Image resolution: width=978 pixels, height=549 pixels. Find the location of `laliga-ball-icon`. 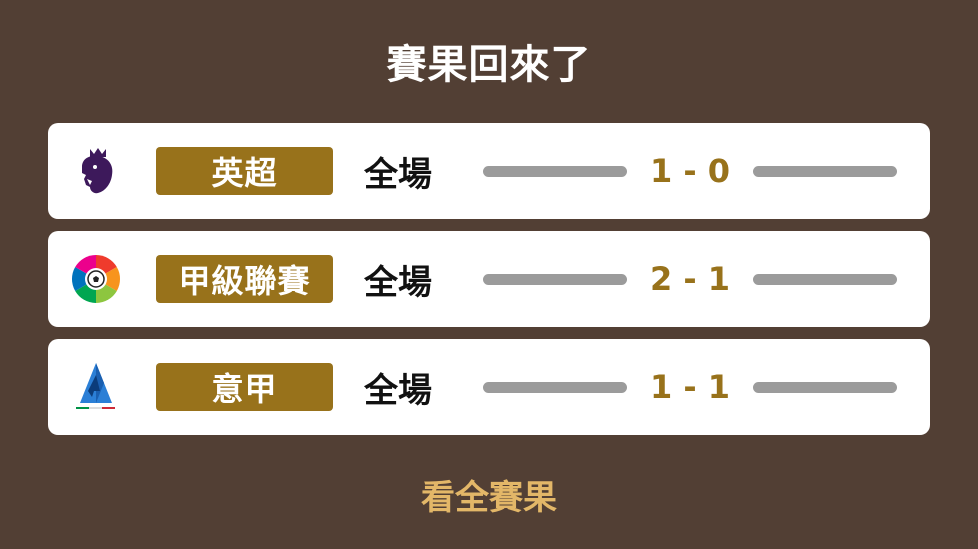

laliga-ball-icon is located at coordinates (96, 279).